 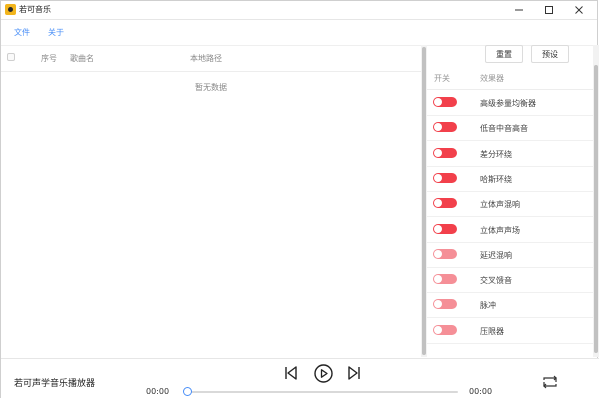 I want to click on player-bar: 若可声学音乐播放器 00:00 00:00, so click(x=300, y=379).